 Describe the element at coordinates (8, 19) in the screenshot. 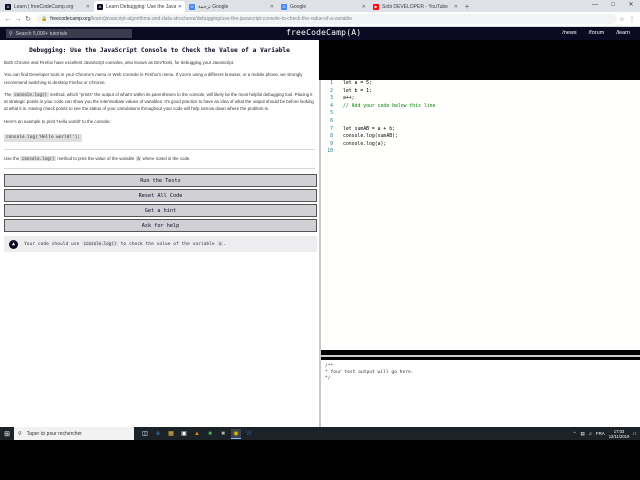

I see `back-icon: ←` at that location.